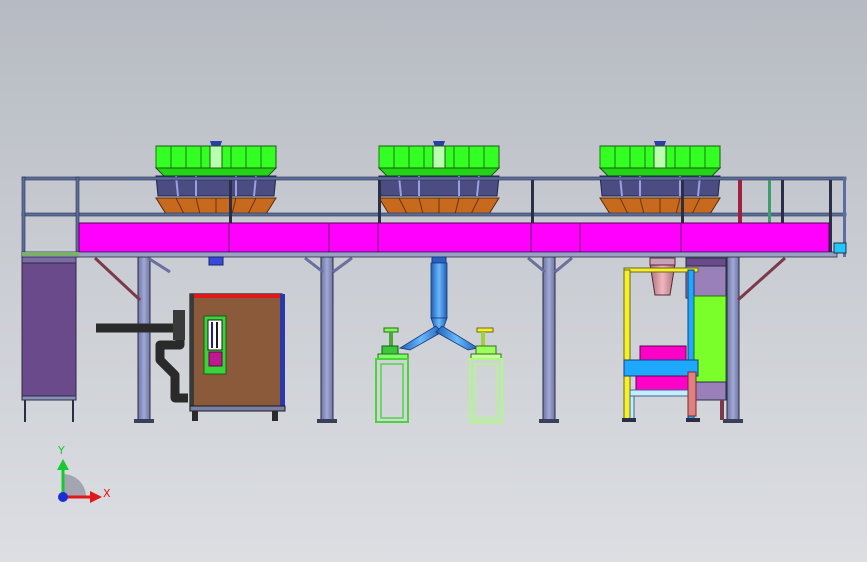 The width and height of the screenshot is (867, 562). Describe the element at coordinates (84, 473) in the screenshot. I see `coordinate-triad: Y X` at that location.